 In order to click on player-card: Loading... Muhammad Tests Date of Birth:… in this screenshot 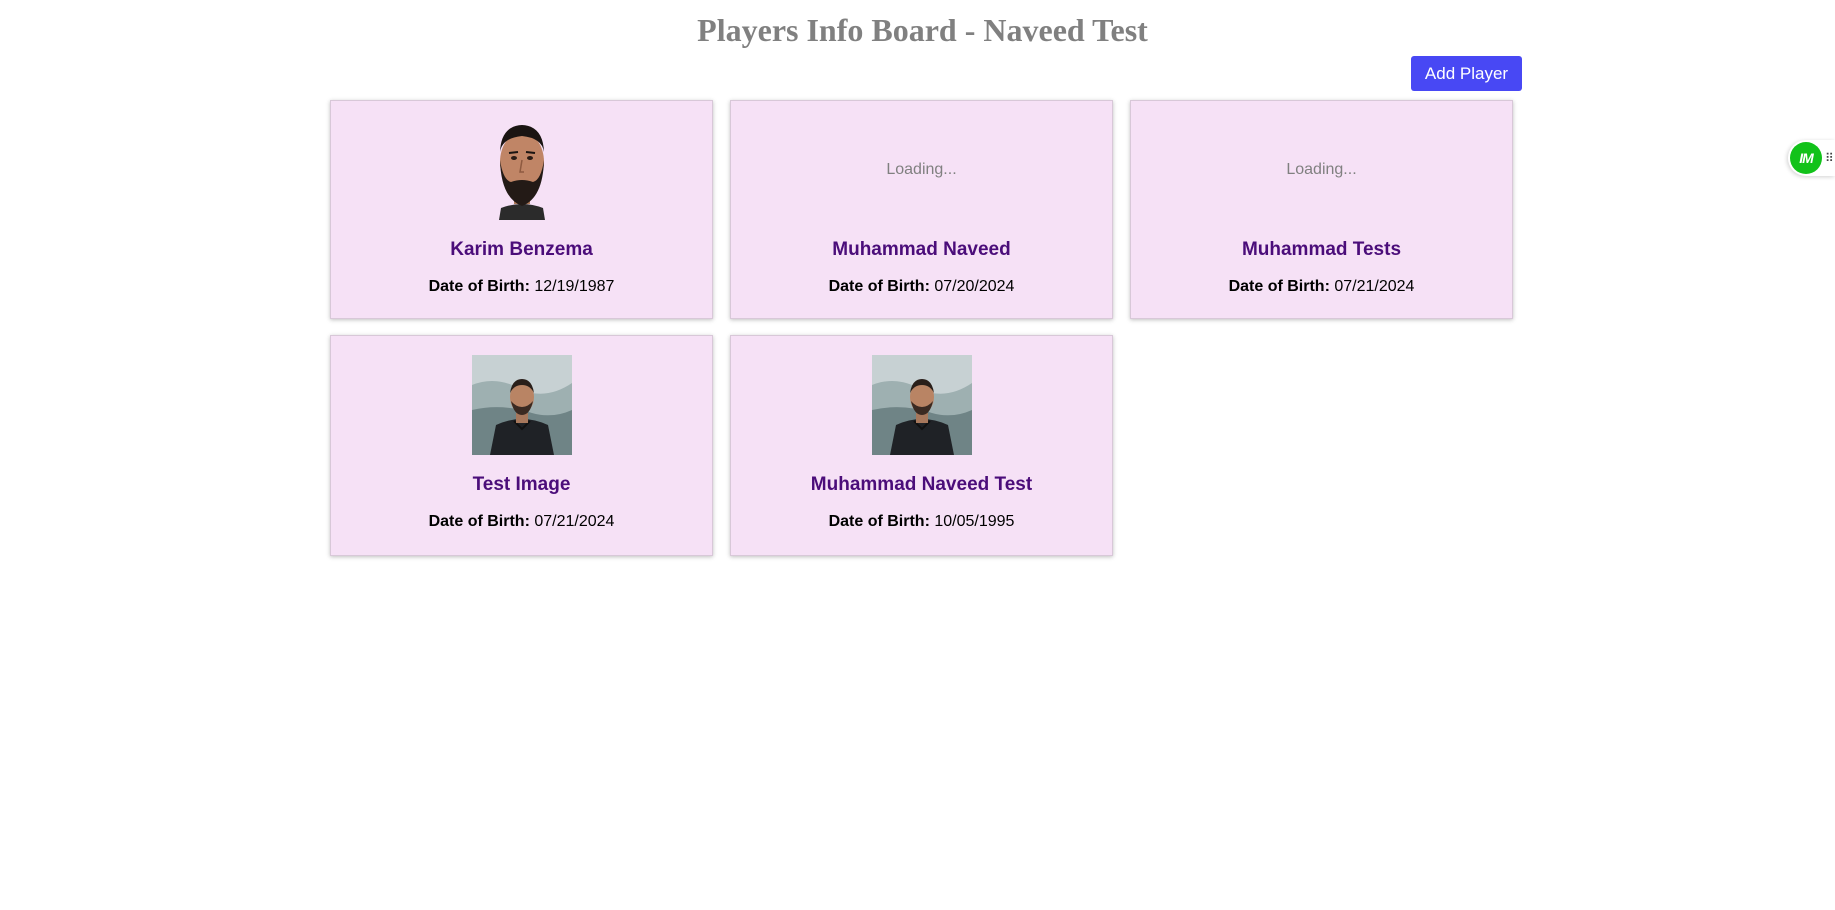, I will do `click(1321, 209)`.